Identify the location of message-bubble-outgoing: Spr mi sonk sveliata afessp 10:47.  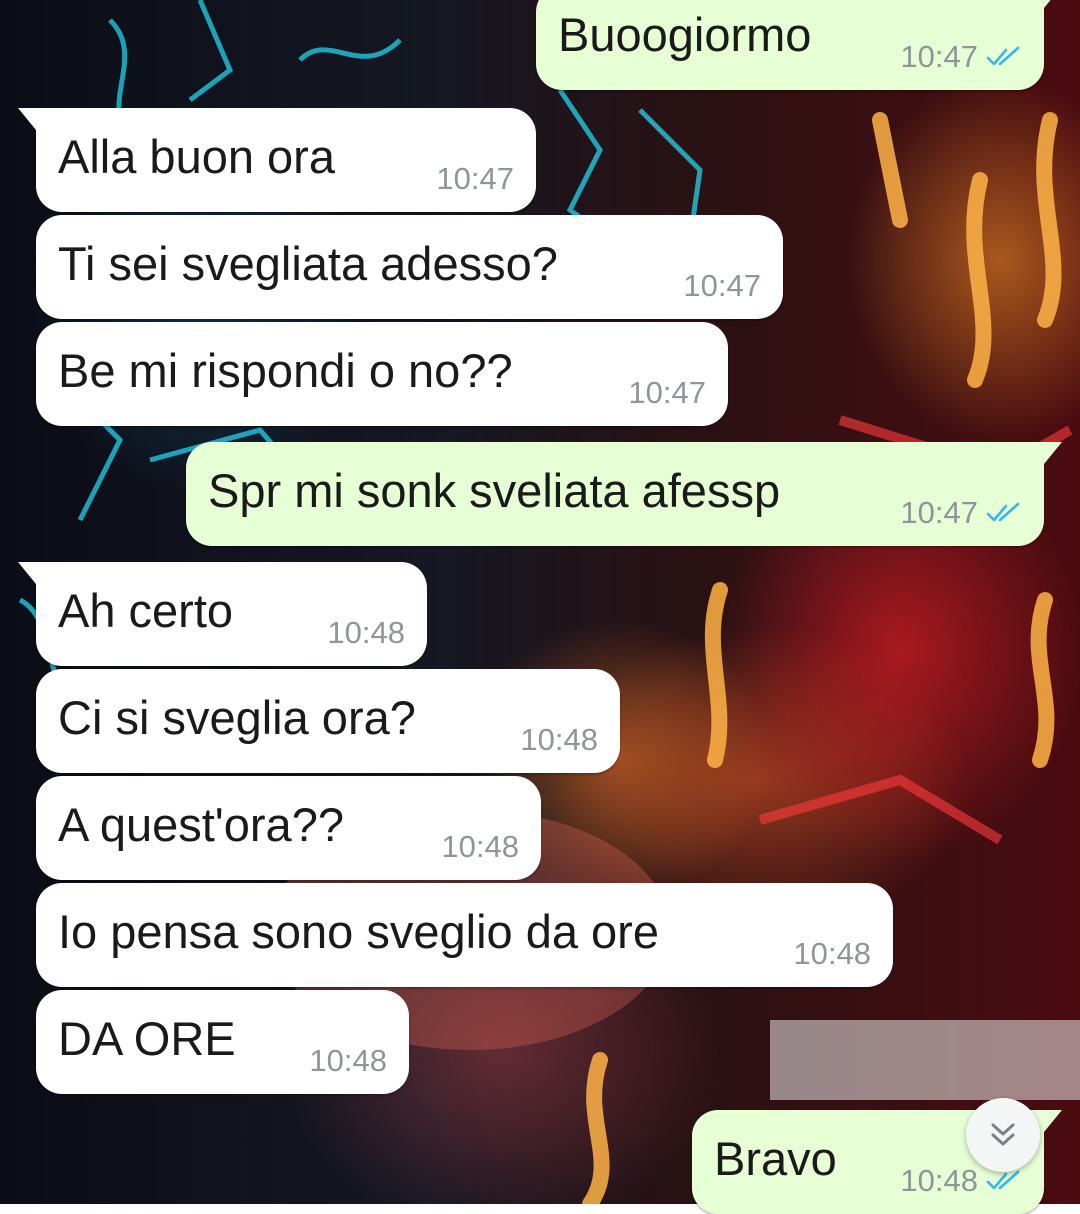
(624, 494).